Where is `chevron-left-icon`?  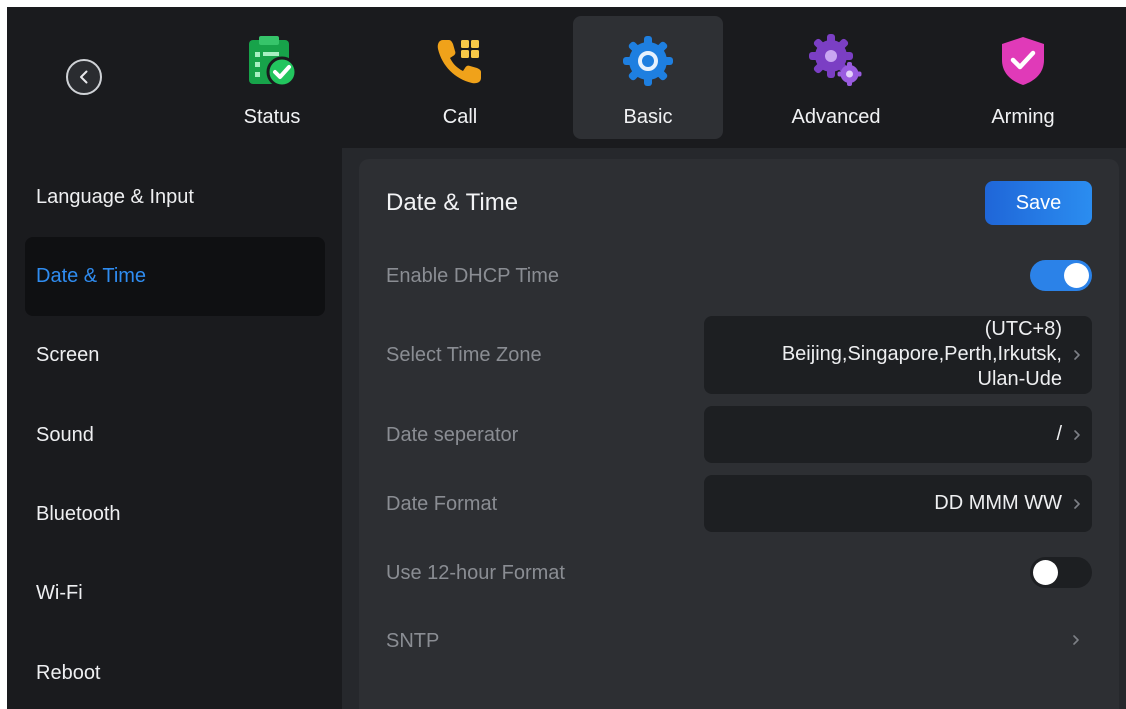 chevron-left-icon is located at coordinates (84, 77).